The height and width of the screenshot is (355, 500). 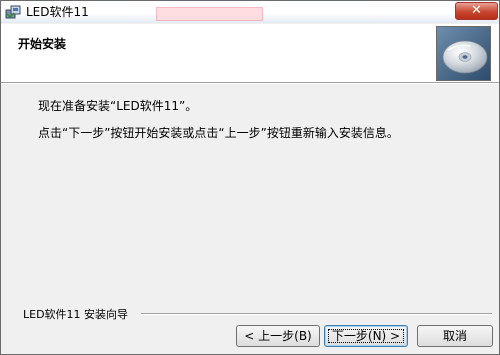 What do you see at coordinates (42, 44) in the screenshot?
I see `page-title: 开始安装` at bounding box center [42, 44].